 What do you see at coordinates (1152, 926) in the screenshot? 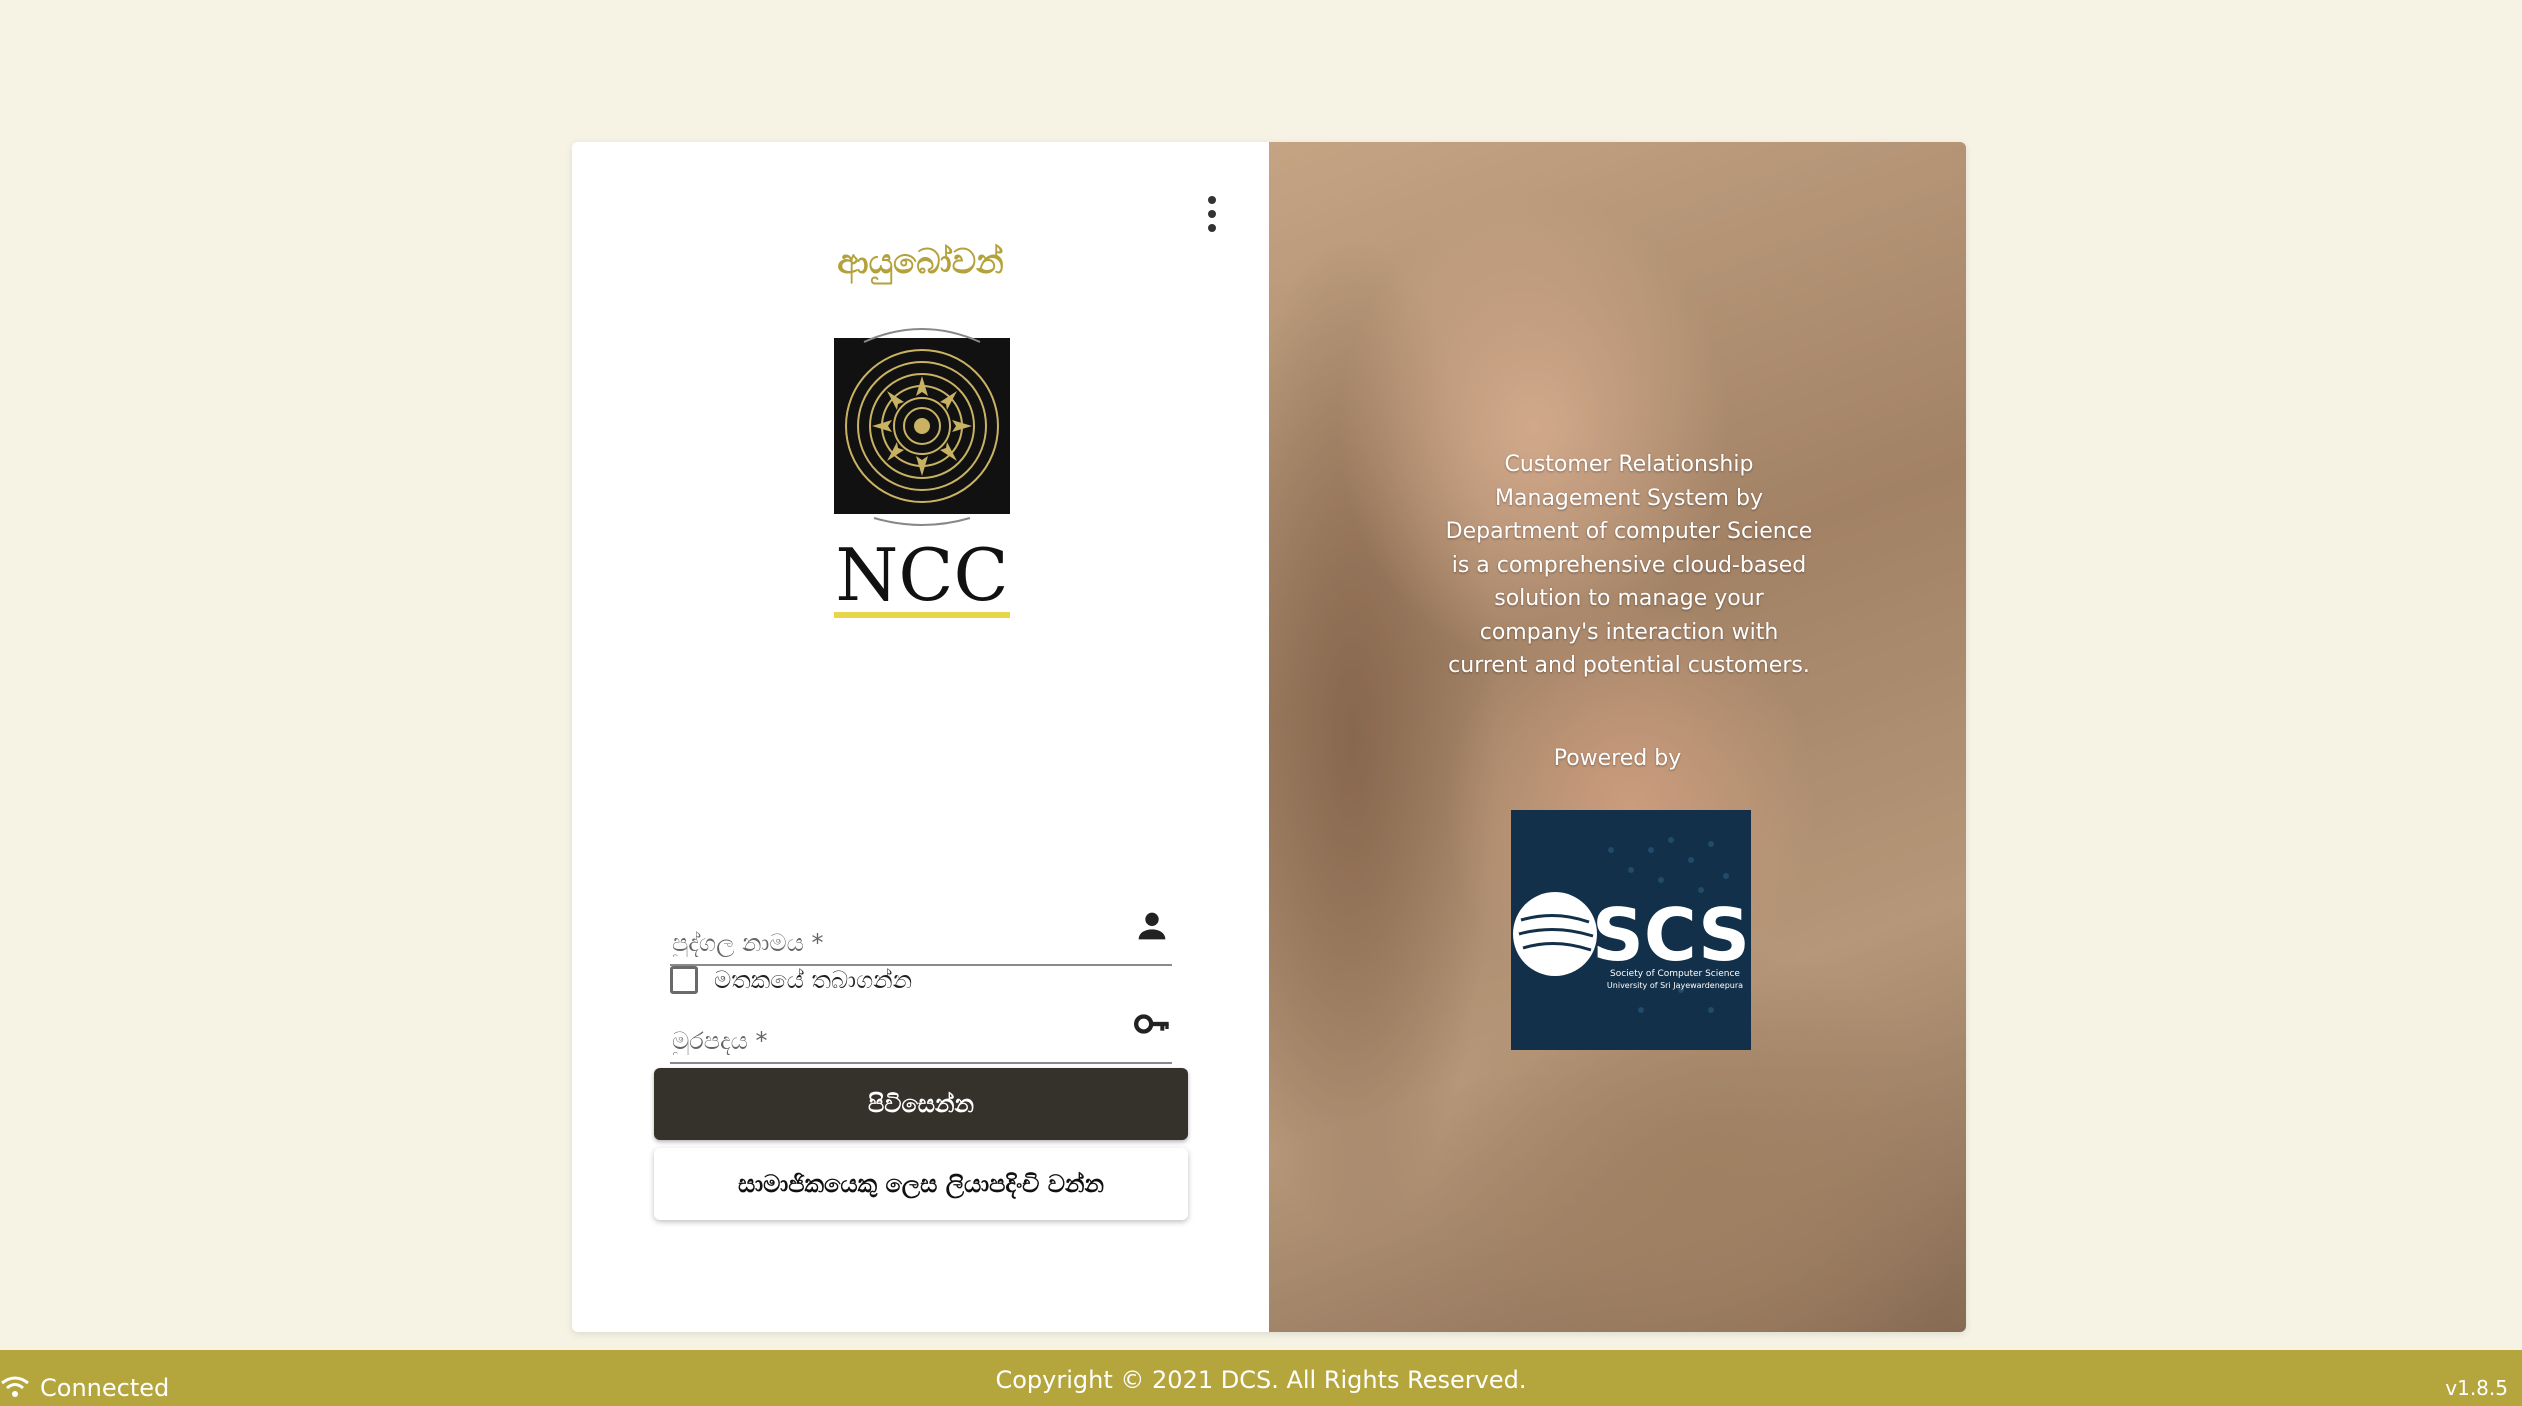
I see `person-icon` at bounding box center [1152, 926].